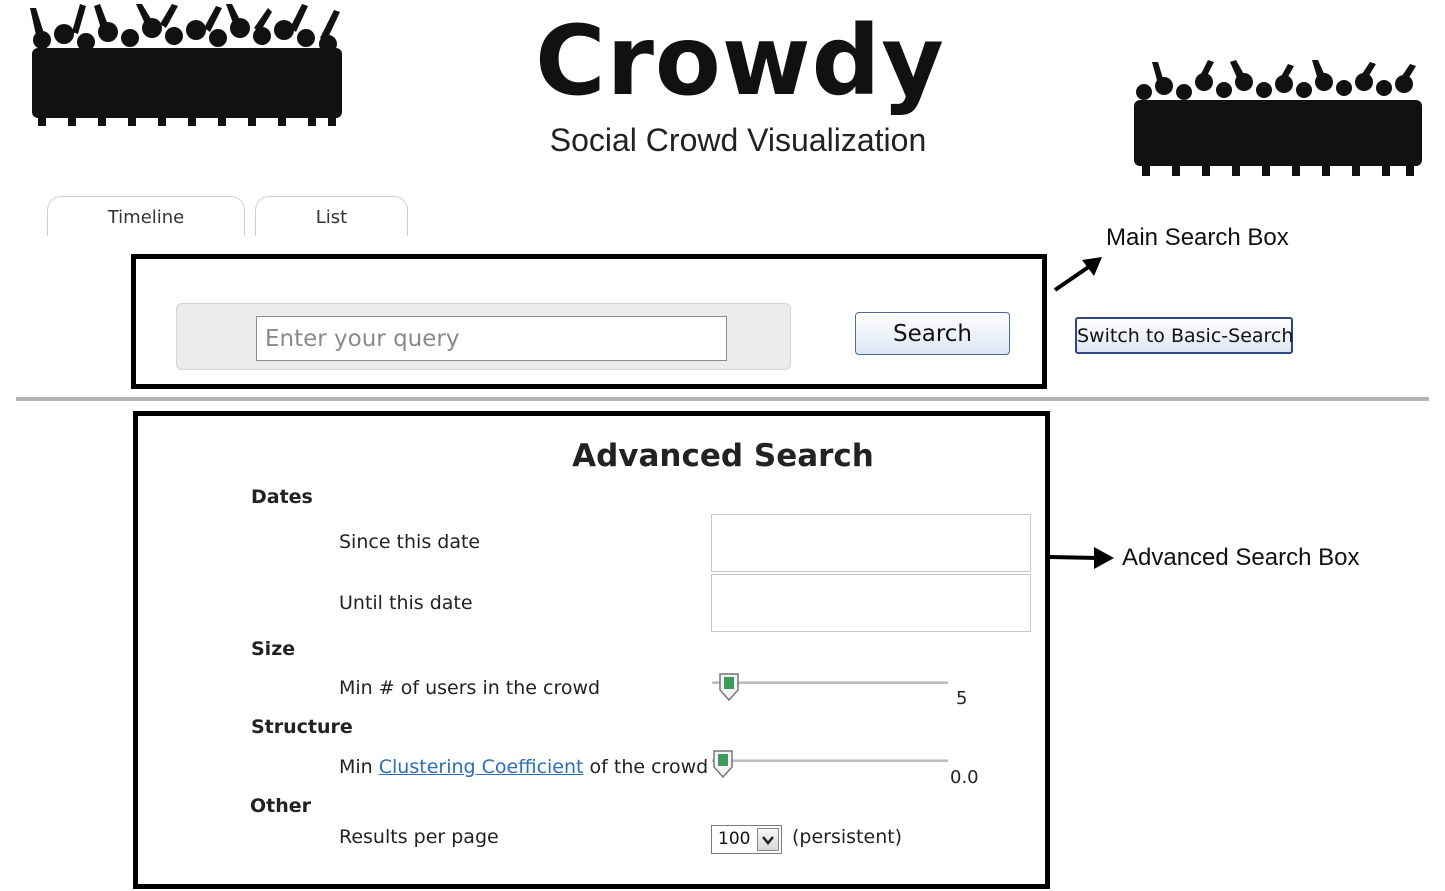  What do you see at coordinates (740, 61) in the screenshot?
I see `app-logo: Crowdy` at bounding box center [740, 61].